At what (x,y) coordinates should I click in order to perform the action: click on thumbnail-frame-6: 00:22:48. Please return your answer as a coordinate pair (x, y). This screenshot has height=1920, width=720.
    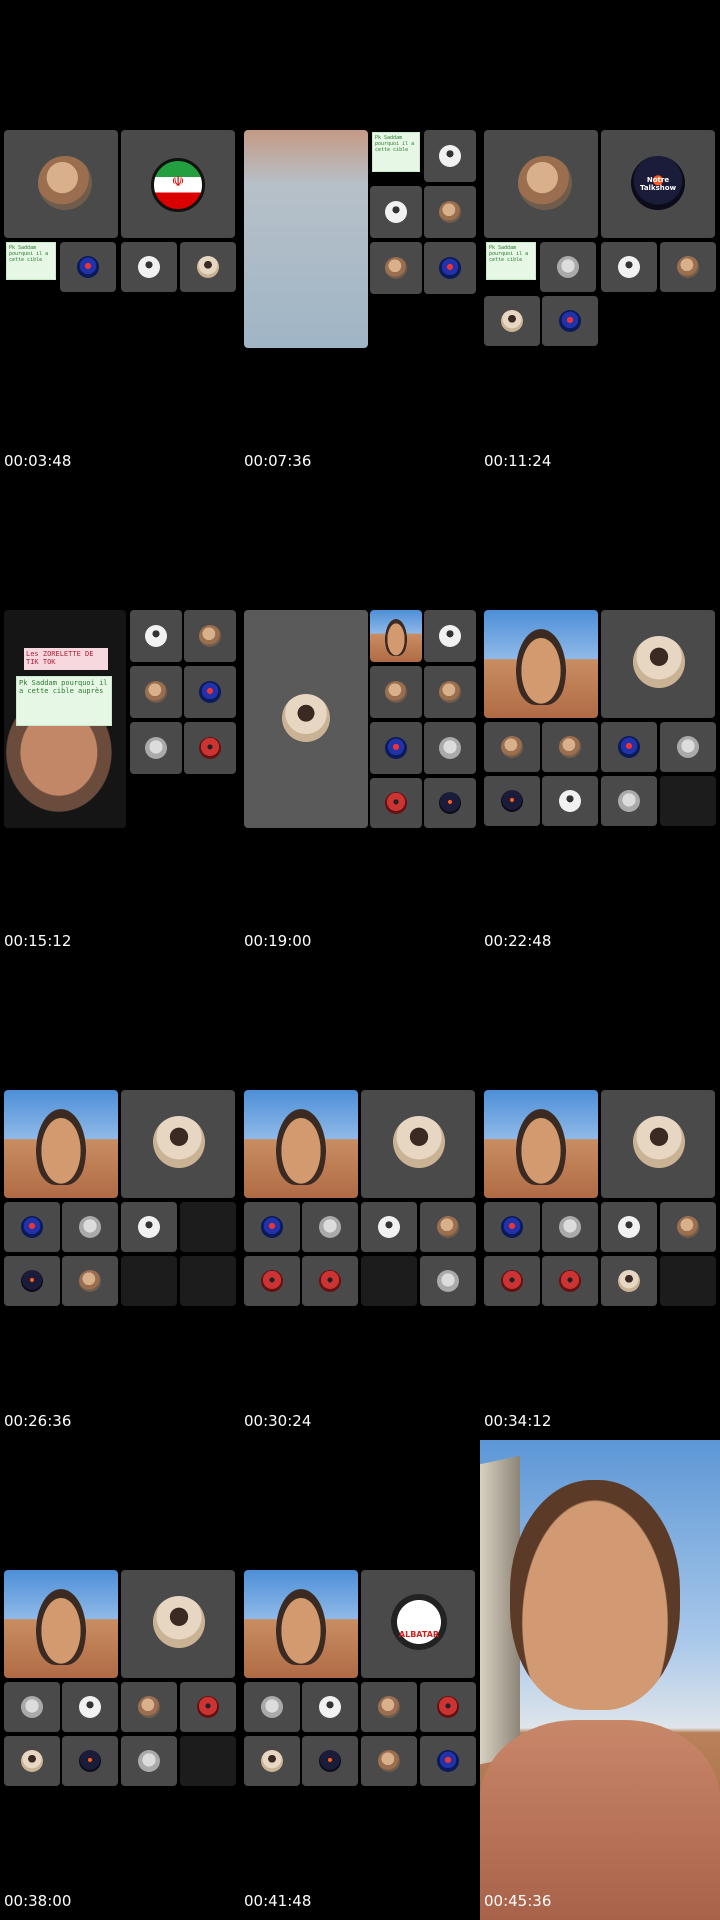
    Looking at the image, I should click on (600, 720).